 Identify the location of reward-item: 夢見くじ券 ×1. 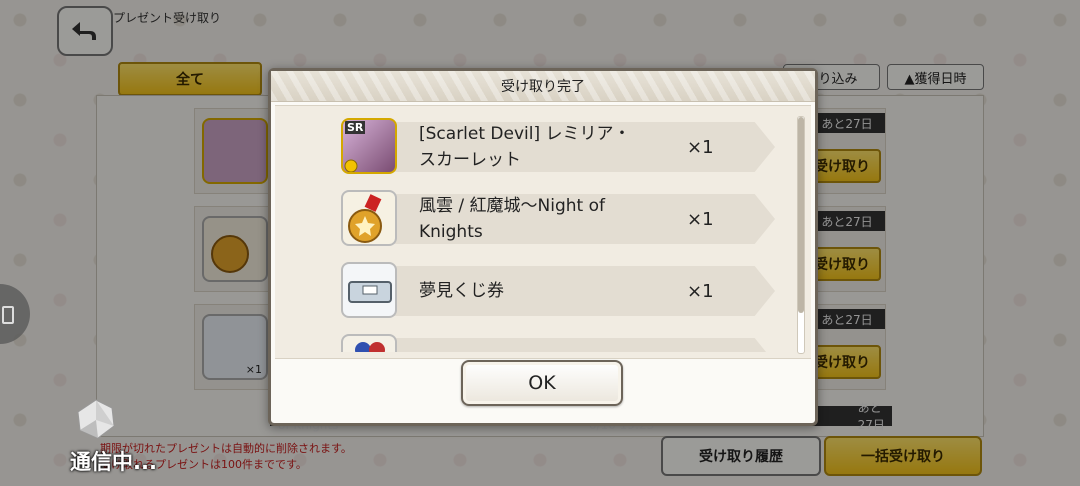
(561, 290).